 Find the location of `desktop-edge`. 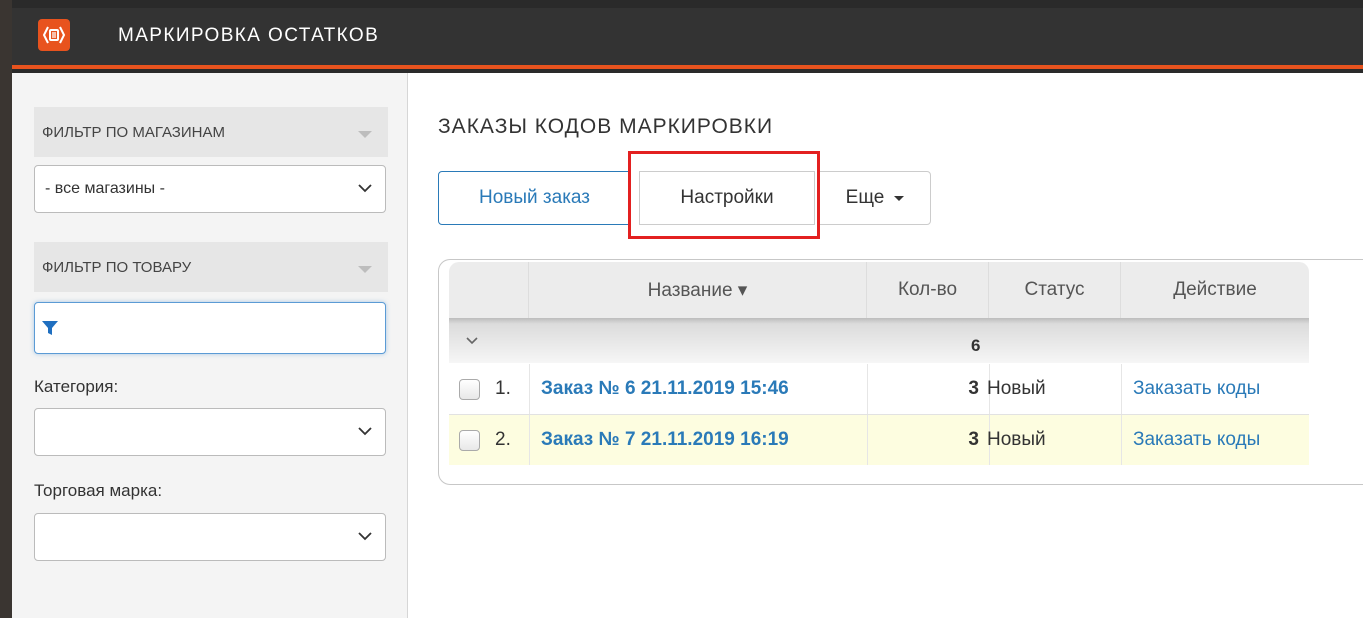

desktop-edge is located at coordinates (6, 309).